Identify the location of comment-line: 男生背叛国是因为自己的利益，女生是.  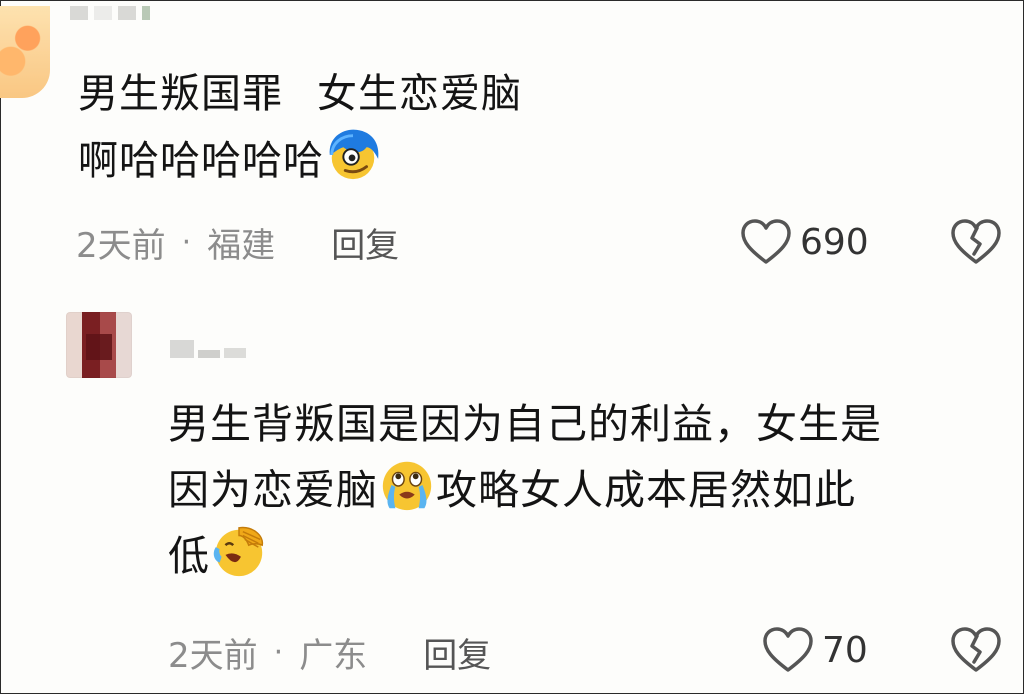
(591, 424).